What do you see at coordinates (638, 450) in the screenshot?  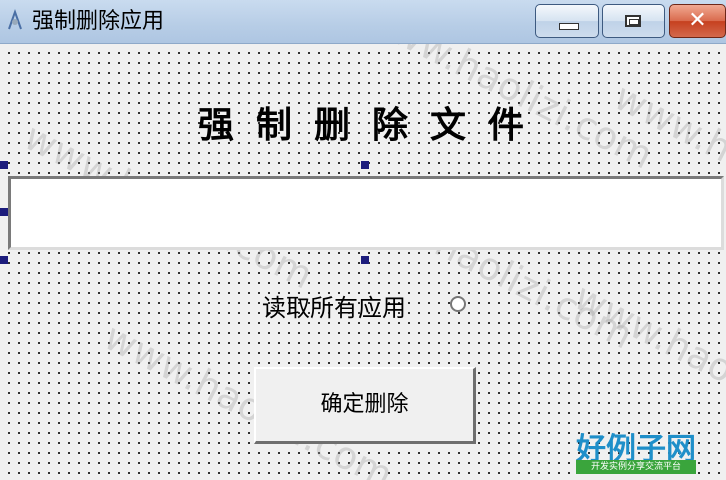 I see `haolizi-logo: 好例子网 开发实例分享交流平台` at bounding box center [638, 450].